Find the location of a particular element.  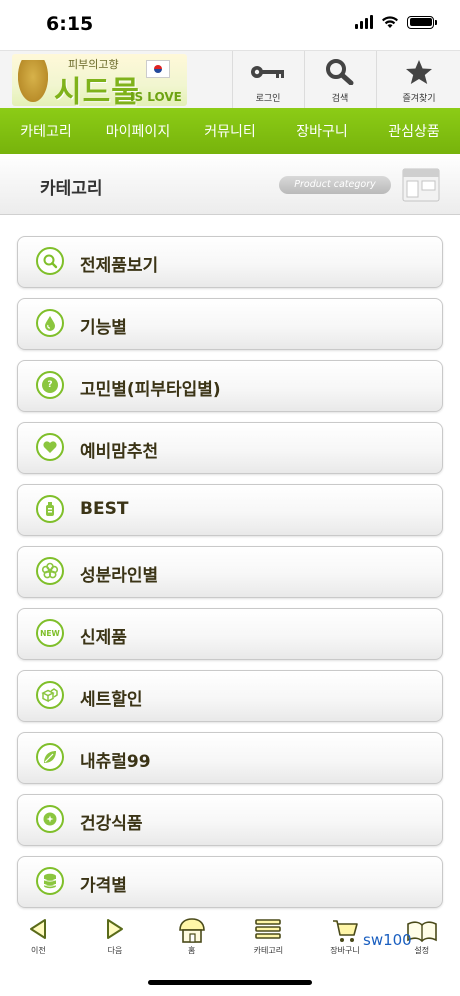

search-button: 검색 is located at coordinates (339, 80).